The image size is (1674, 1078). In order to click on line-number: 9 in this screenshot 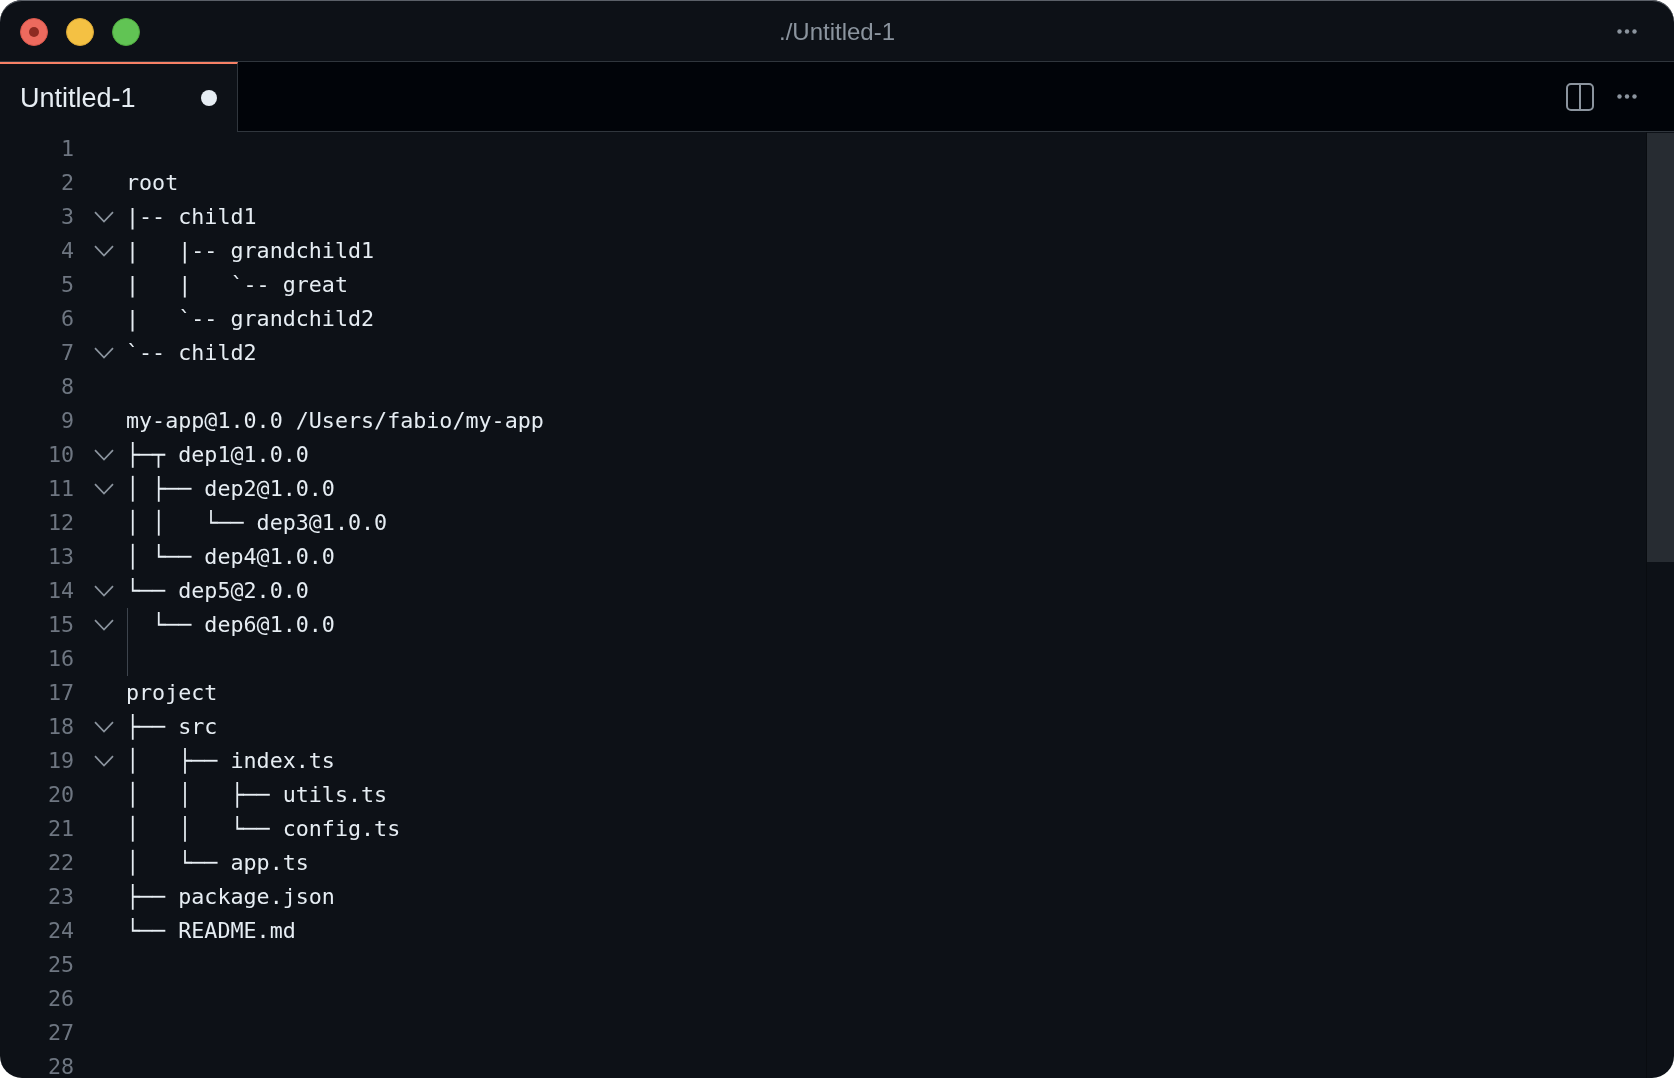, I will do `click(67, 421)`.